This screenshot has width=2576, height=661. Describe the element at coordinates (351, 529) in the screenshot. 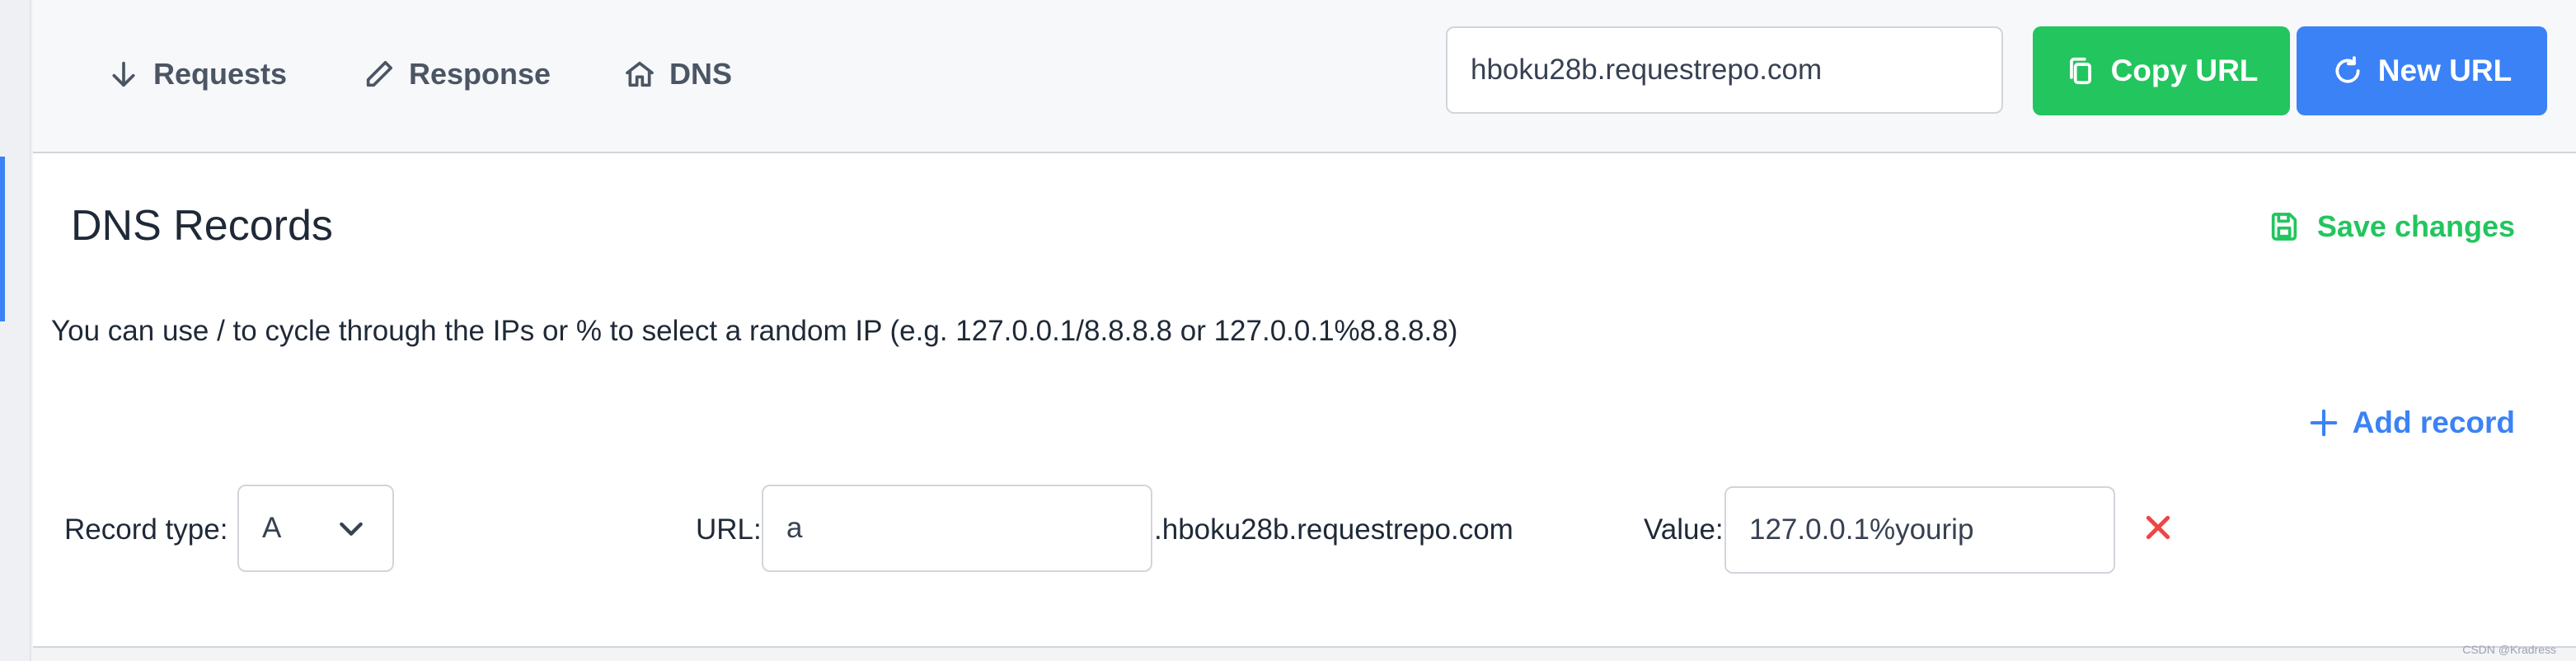

I see `chevron-down-icon` at that location.